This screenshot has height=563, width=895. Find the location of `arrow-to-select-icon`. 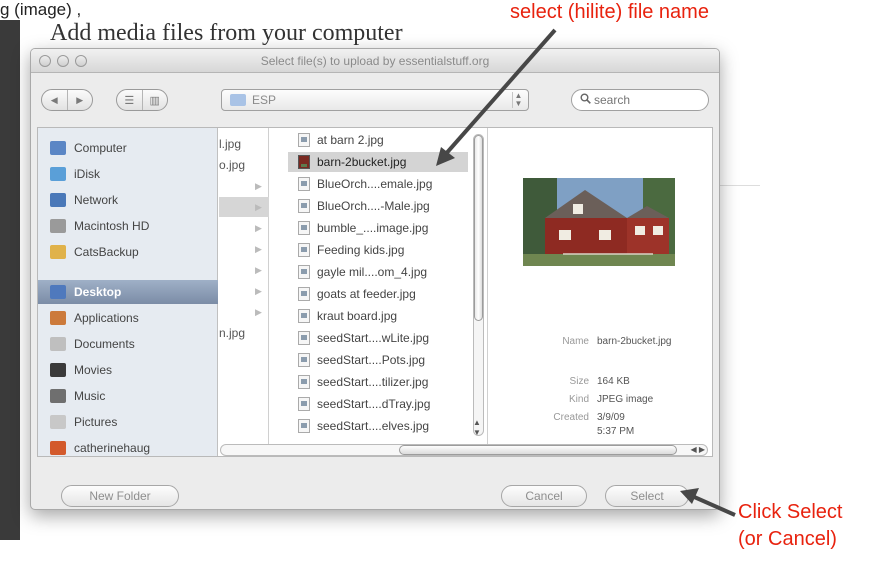

arrow-to-select-icon is located at coordinates (708, 502).